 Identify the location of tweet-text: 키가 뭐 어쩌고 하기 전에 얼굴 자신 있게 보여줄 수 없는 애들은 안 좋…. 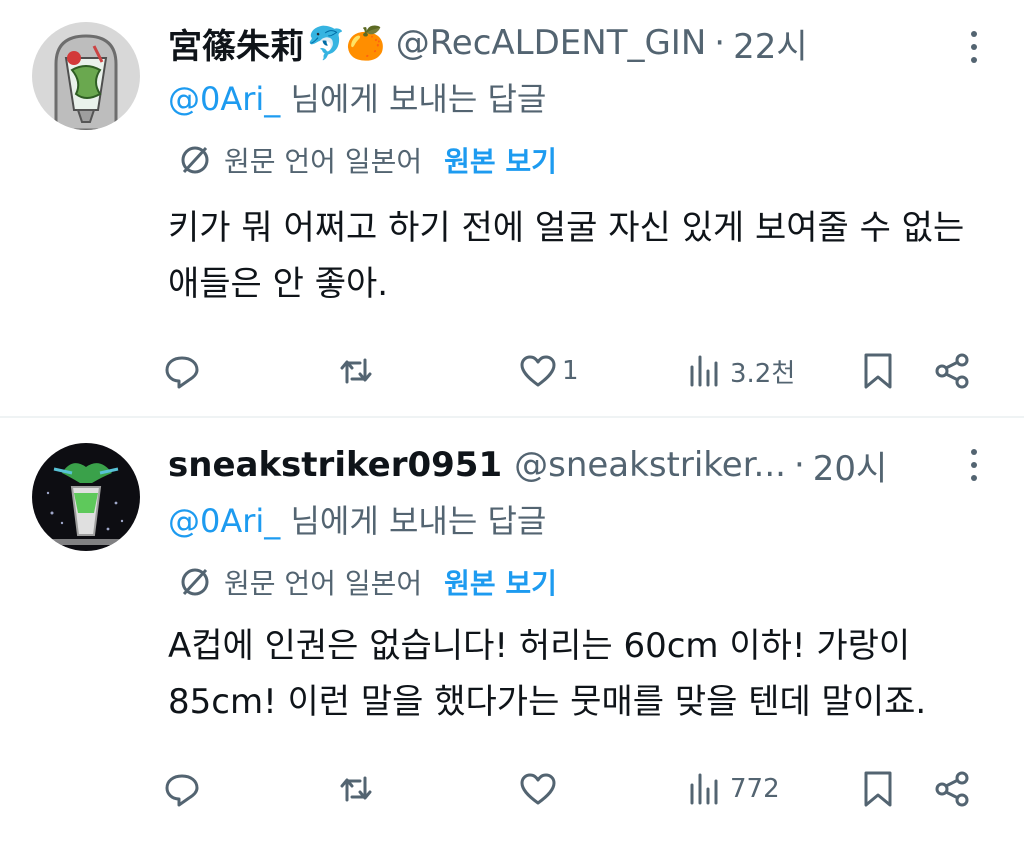
(566, 256).